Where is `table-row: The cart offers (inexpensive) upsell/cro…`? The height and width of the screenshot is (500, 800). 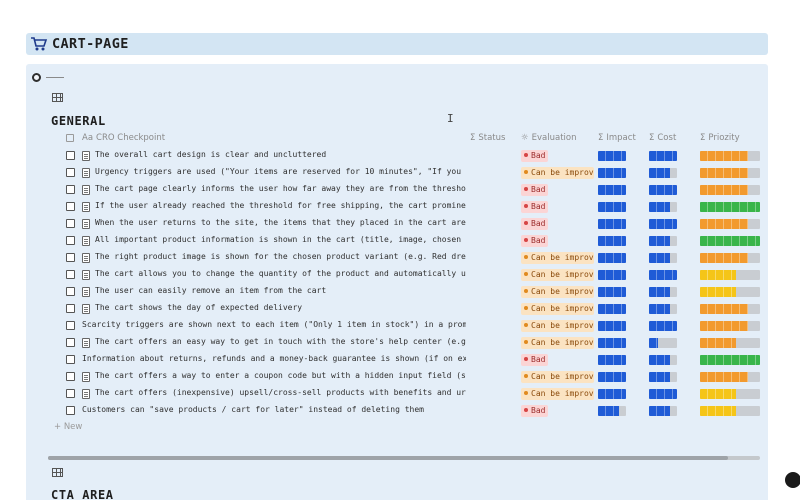
table-row: The cart offers (inexpensive) upsell/cro… is located at coordinates (400, 394).